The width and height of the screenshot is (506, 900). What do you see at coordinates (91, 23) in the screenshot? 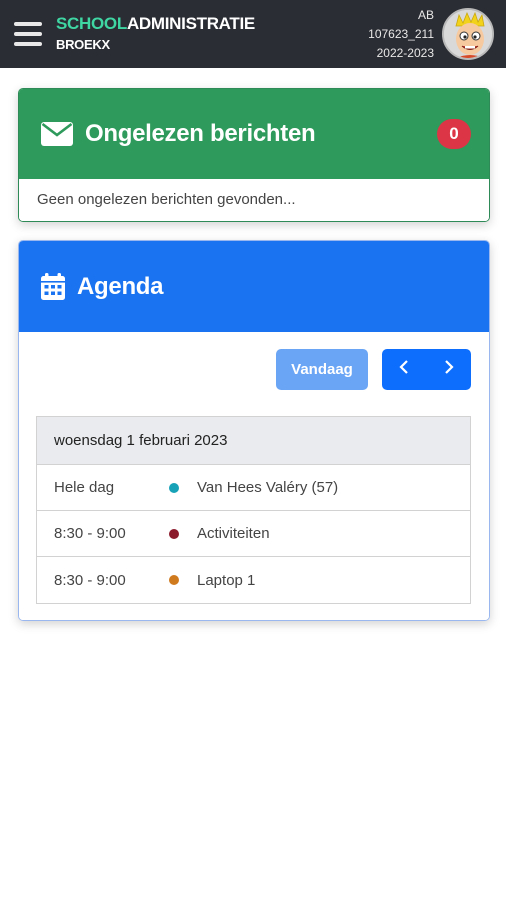
I see `brand-part1: SCHOOL` at bounding box center [91, 23].